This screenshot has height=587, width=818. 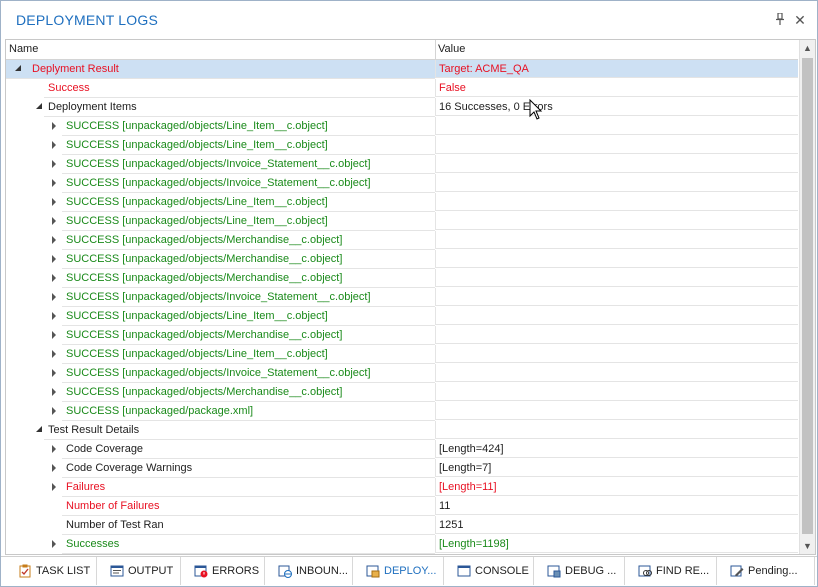 What do you see at coordinates (239, 88) in the screenshot?
I see `row-name-cell: Success` at bounding box center [239, 88].